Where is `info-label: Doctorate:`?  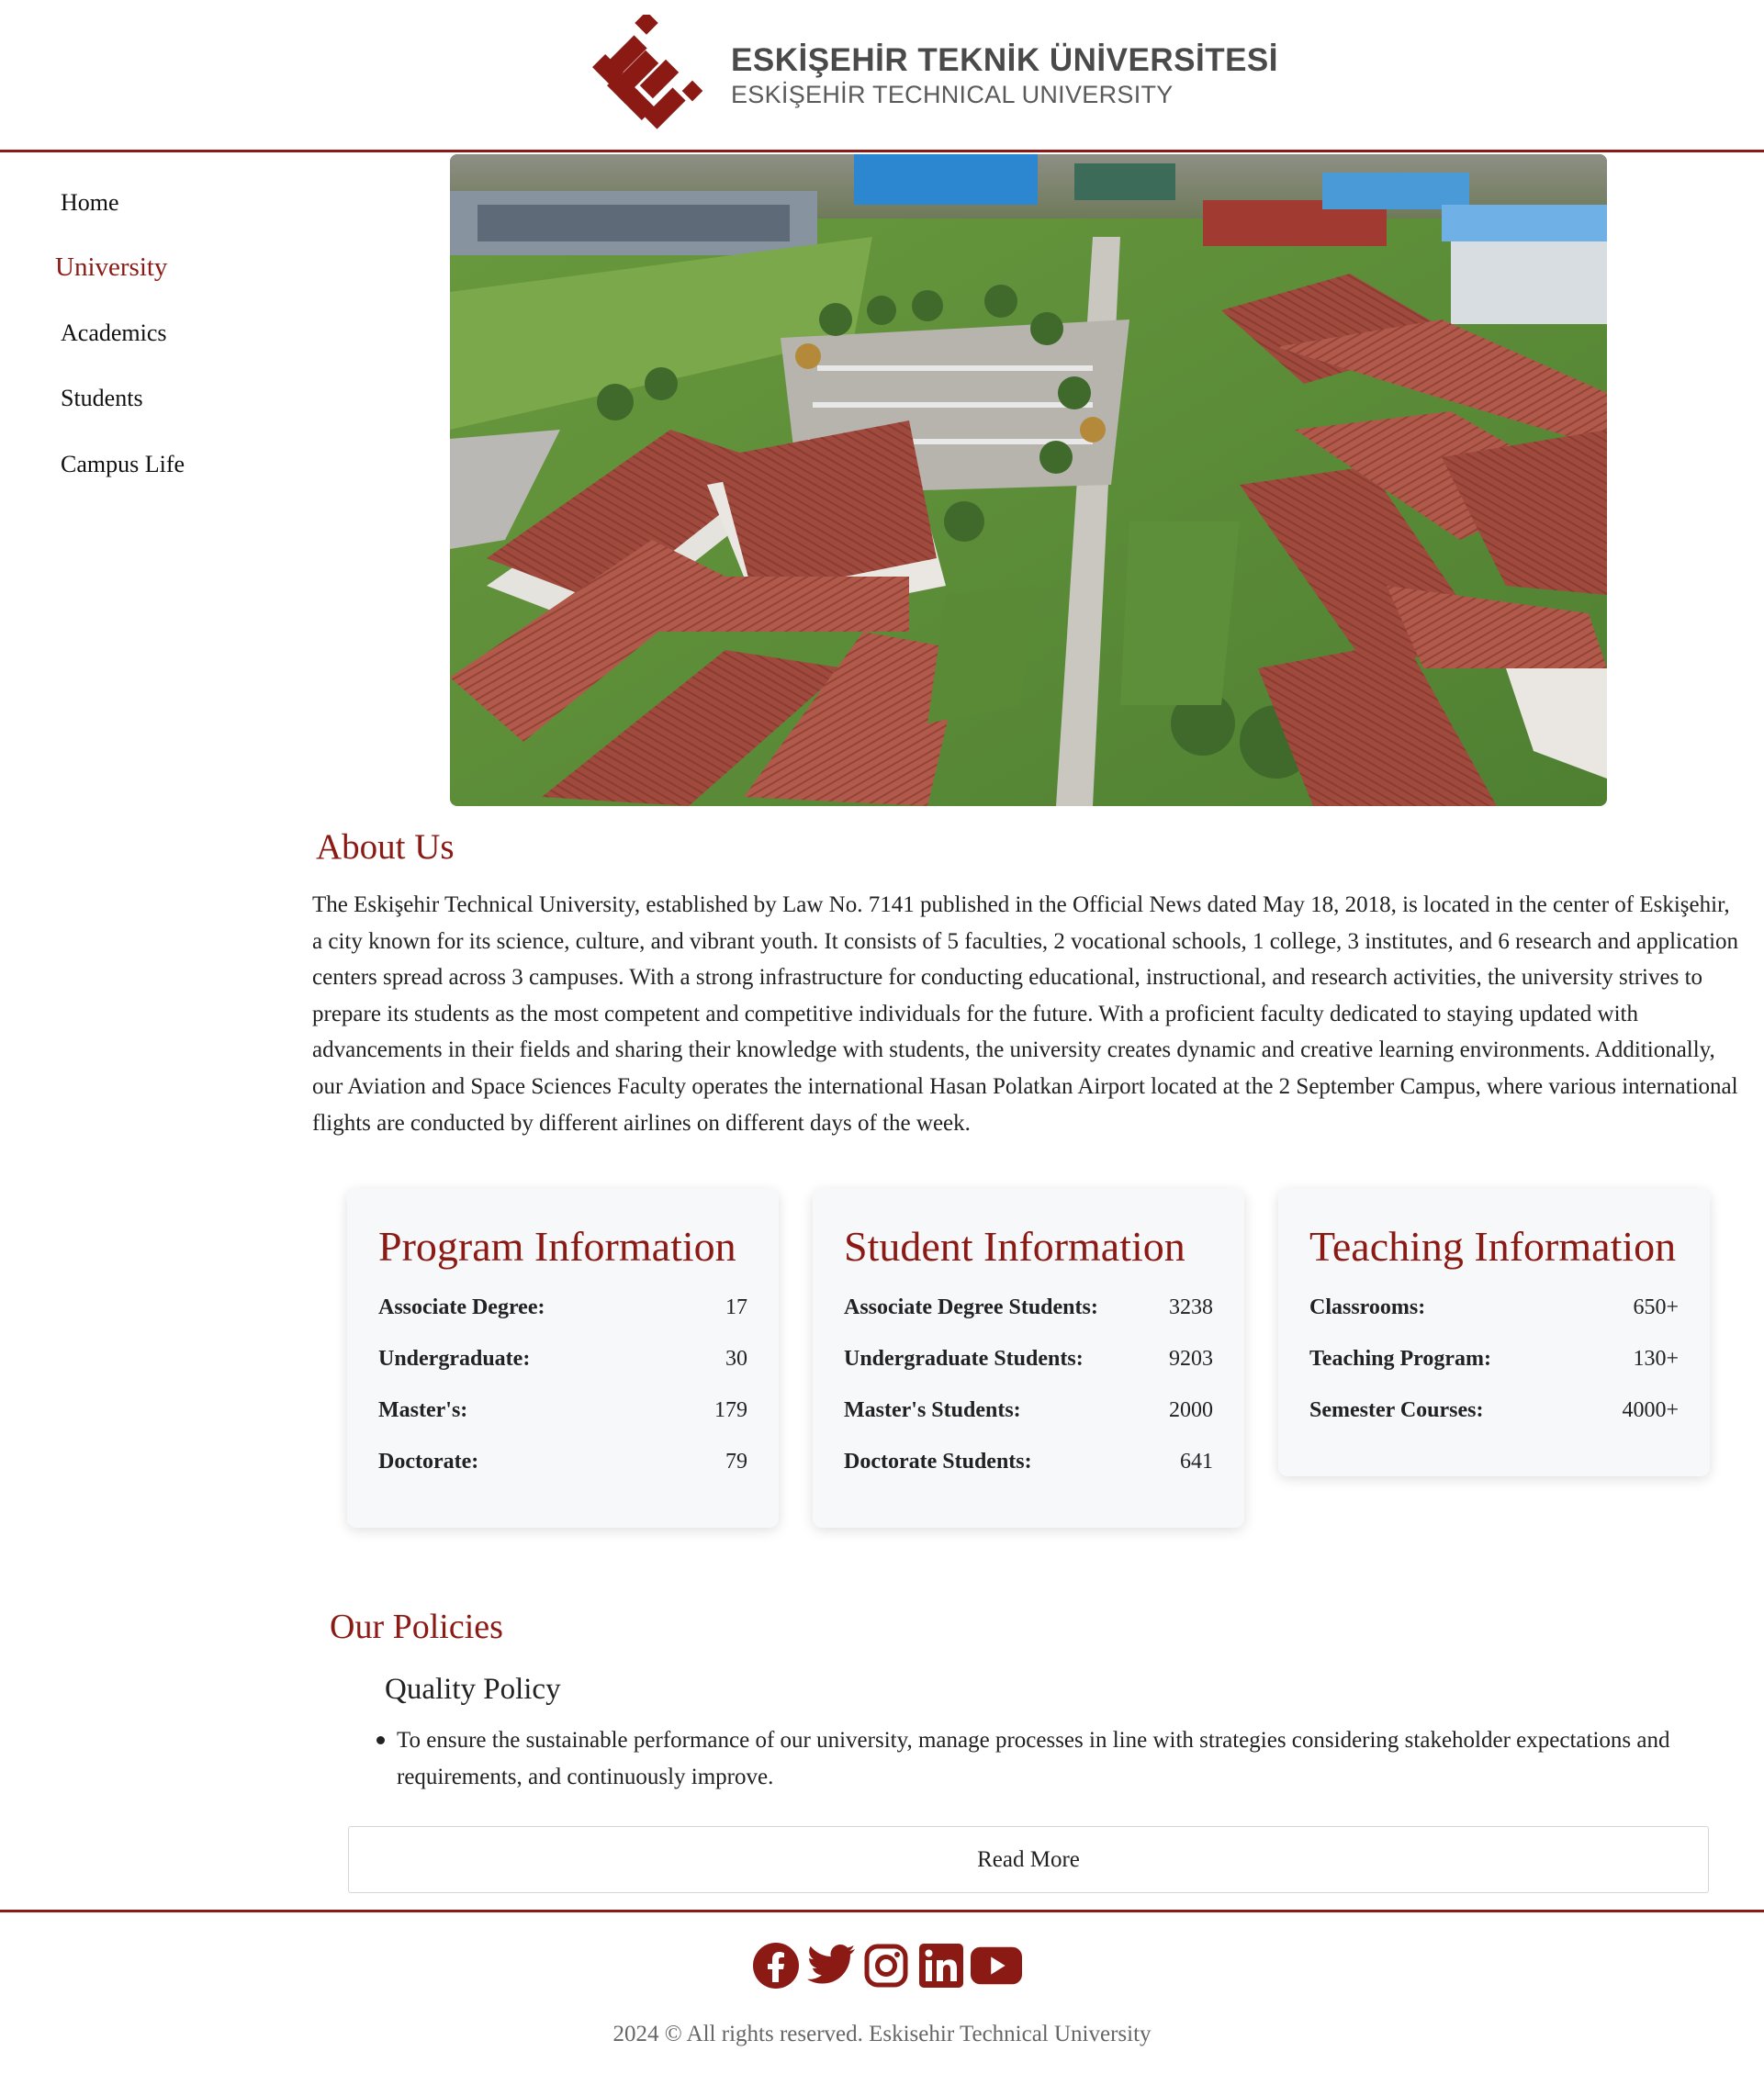
info-label: Doctorate: is located at coordinates (428, 1462).